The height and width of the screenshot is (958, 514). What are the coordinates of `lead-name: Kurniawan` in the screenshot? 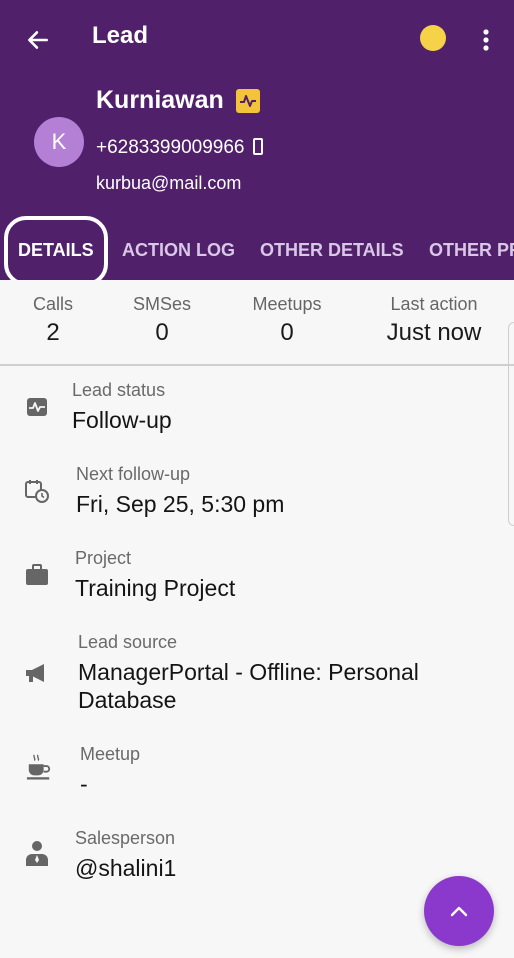 It's located at (160, 100).